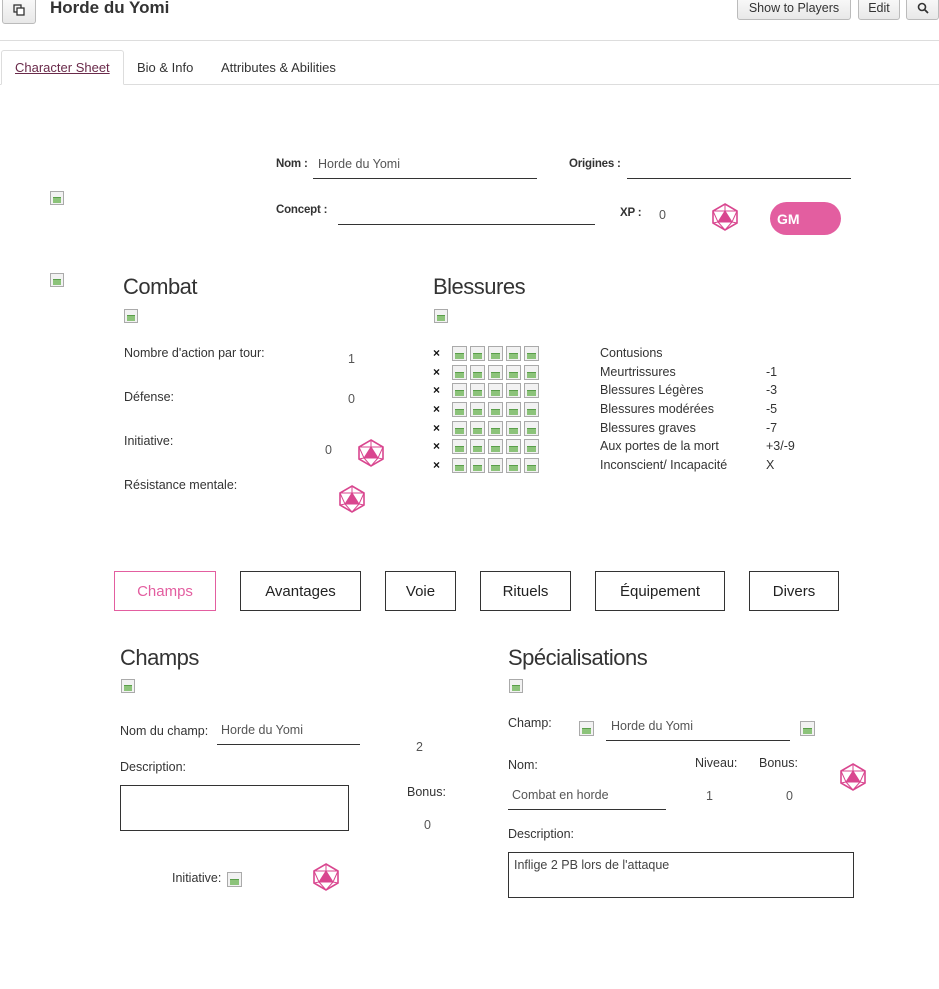 This screenshot has height=989, width=939. I want to click on champ-description-textarea, so click(234, 808).